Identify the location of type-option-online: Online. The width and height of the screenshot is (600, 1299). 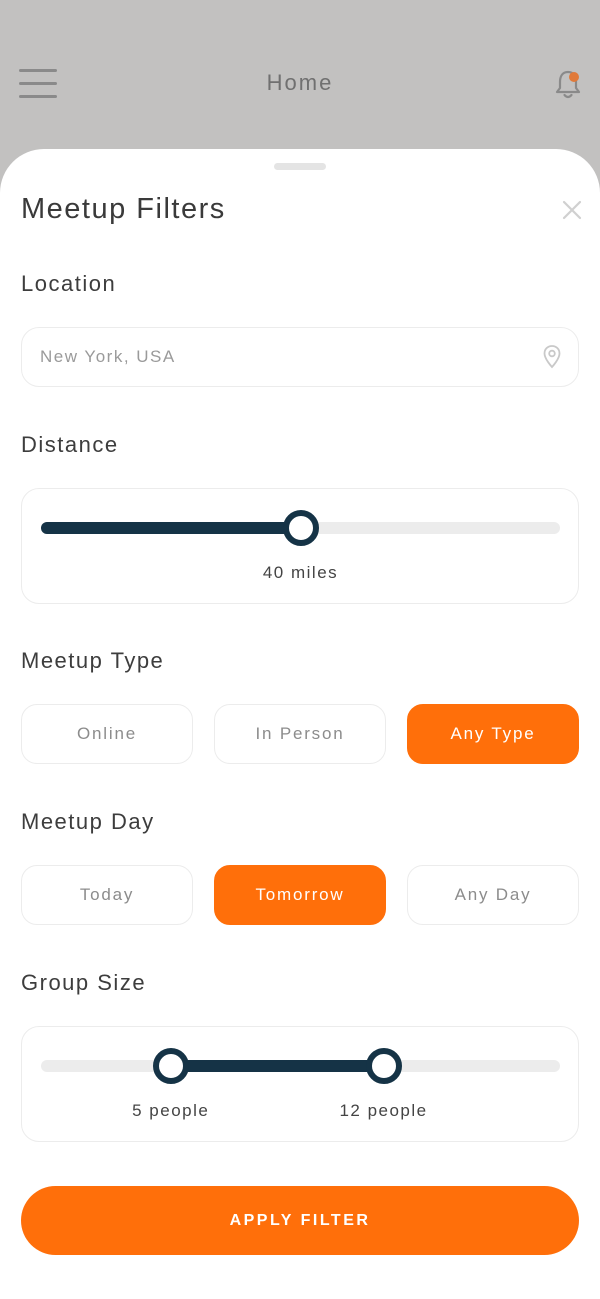
(107, 734).